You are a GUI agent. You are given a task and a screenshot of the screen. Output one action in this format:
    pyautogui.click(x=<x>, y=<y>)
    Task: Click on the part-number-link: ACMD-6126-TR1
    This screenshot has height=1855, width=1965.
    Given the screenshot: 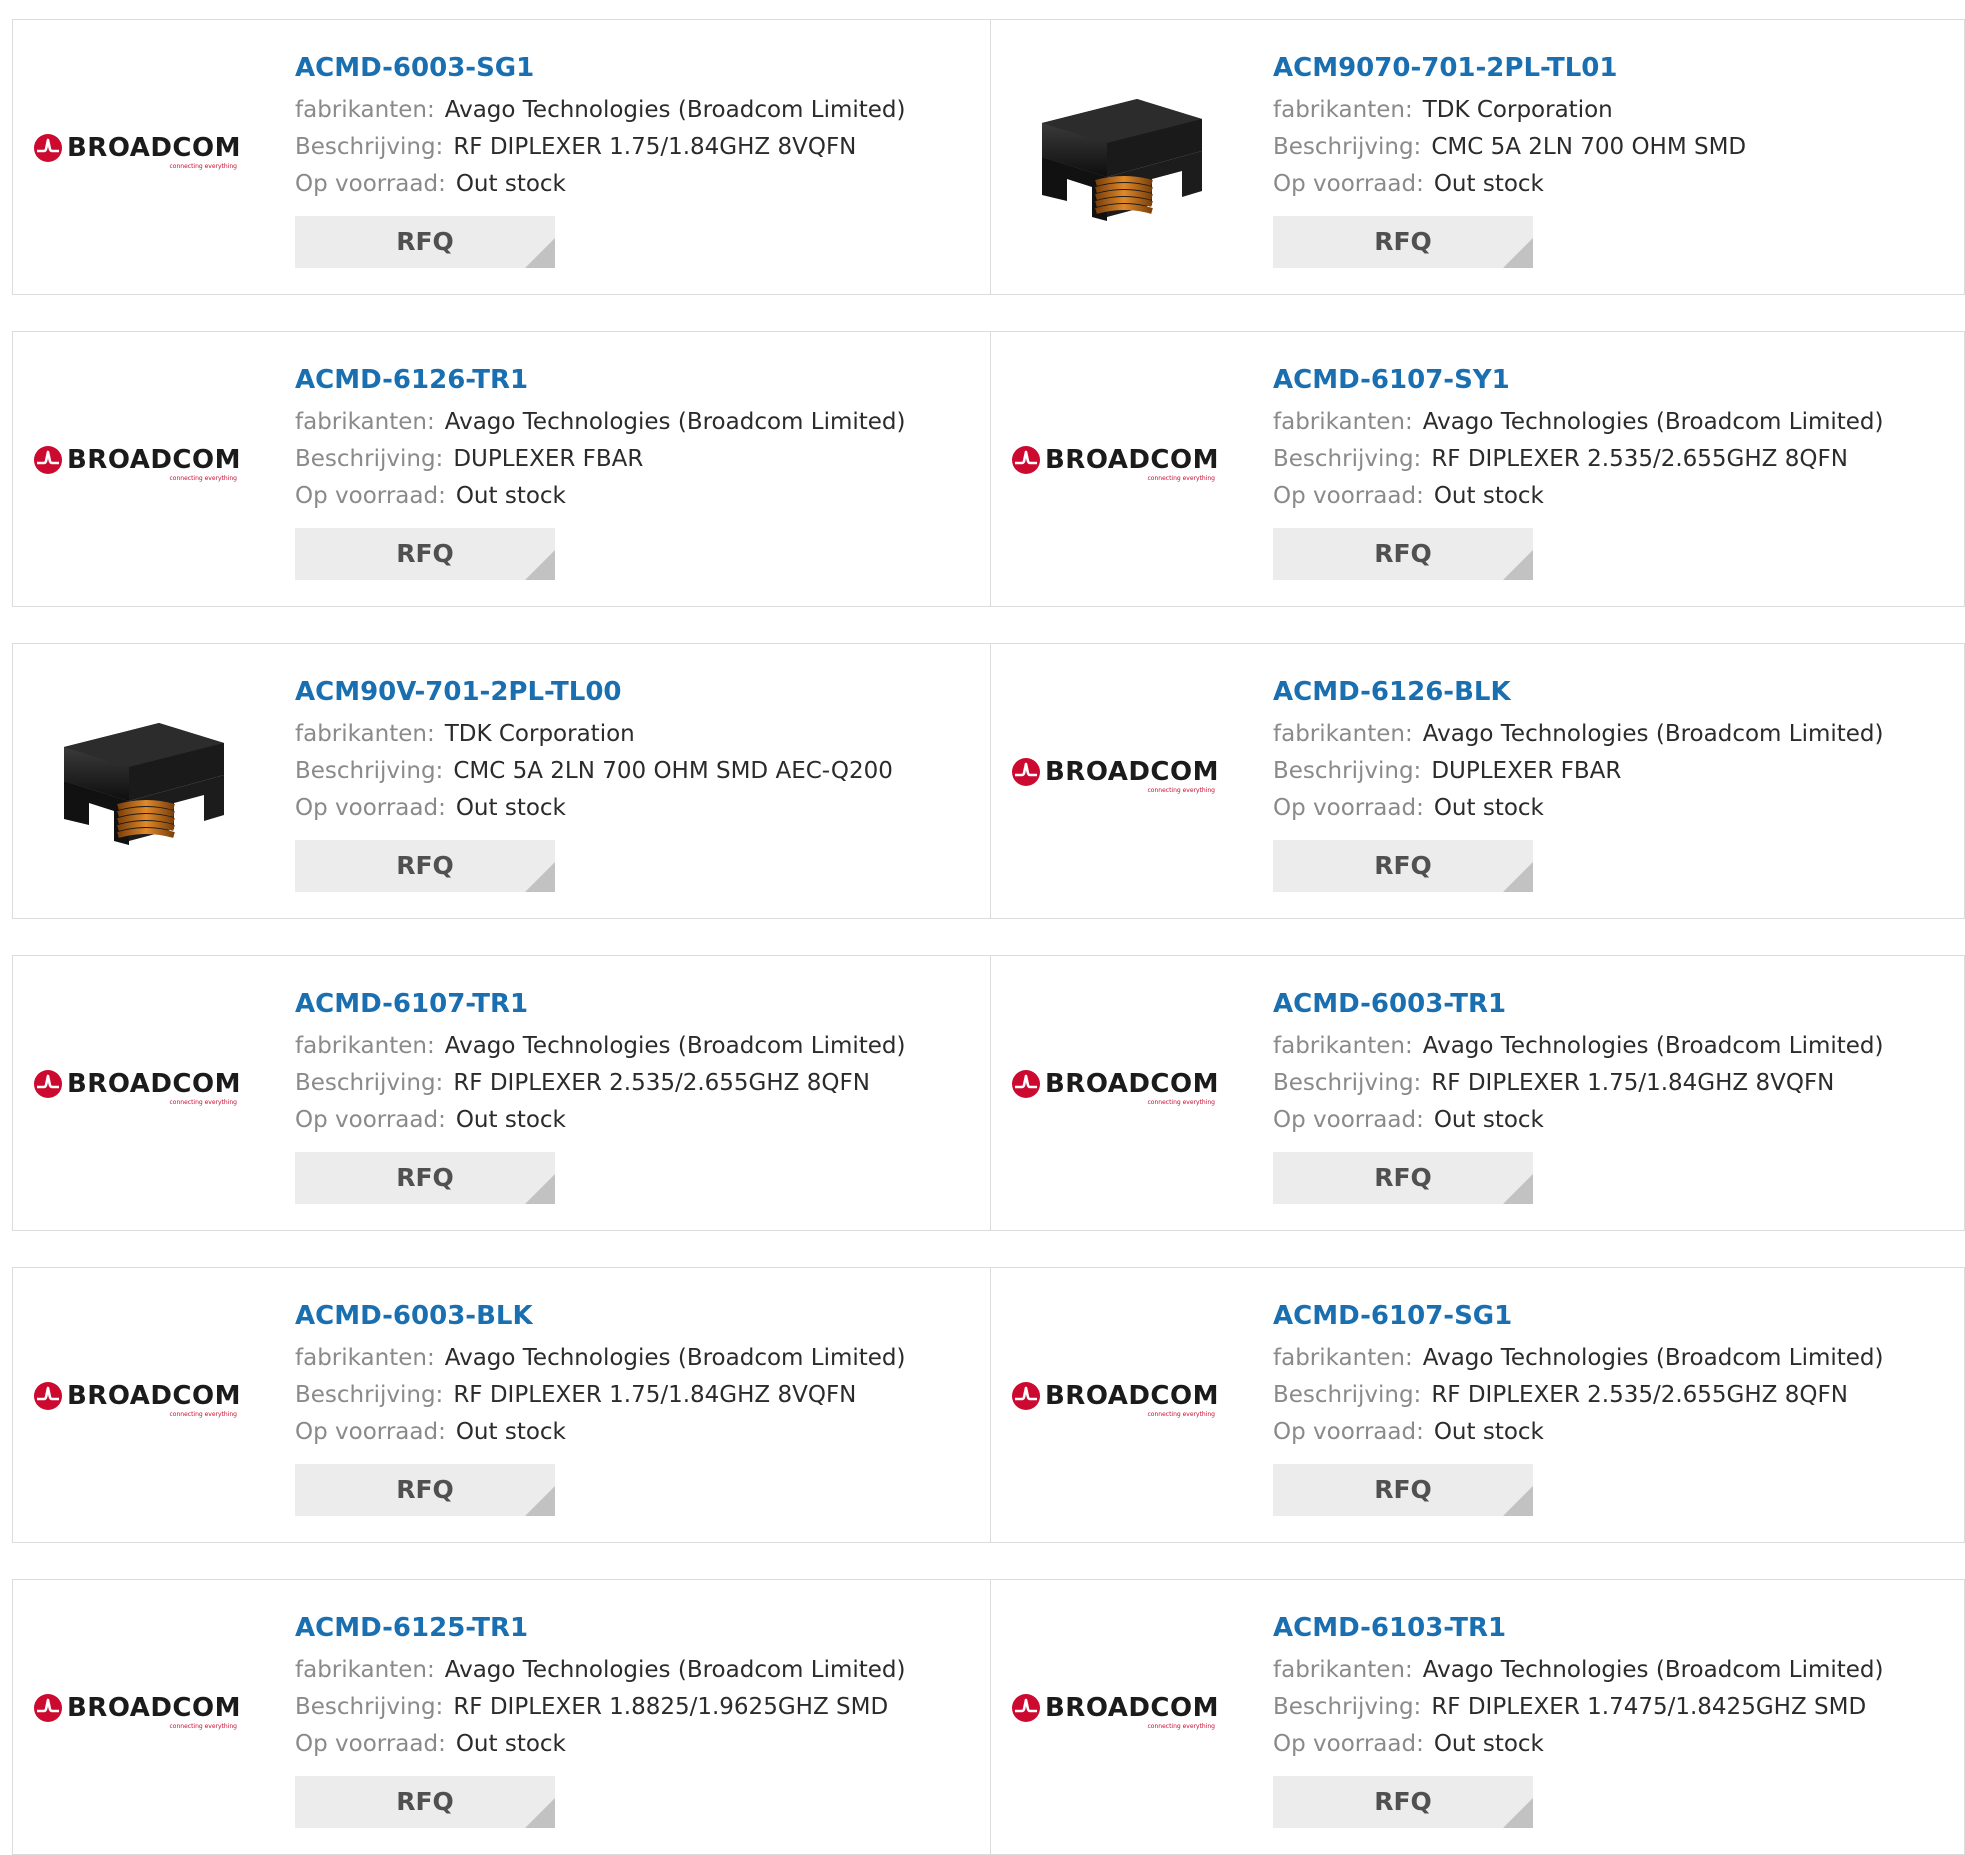 What is the action you would take?
    pyautogui.click(x=637, y=380)
    